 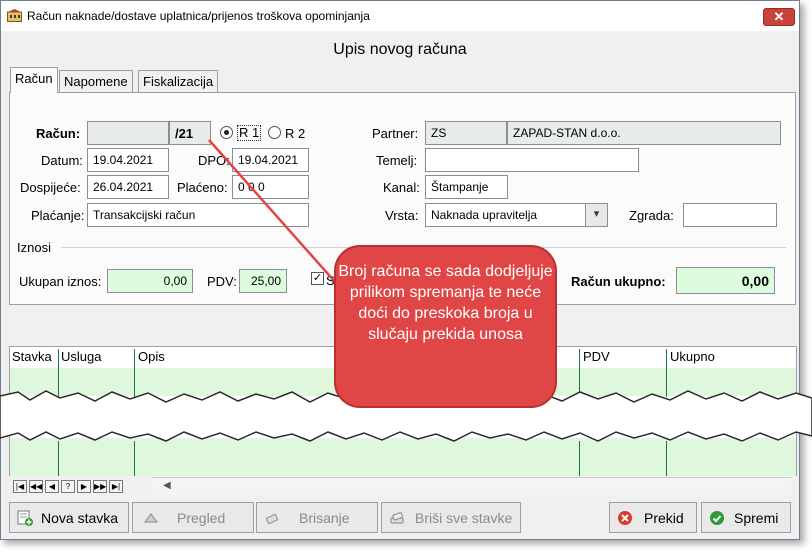 What do you see at coordinates (167, 485) in the screenshot?
I see `scroll-left-icon: ◀` at bounding box center [167, 485].